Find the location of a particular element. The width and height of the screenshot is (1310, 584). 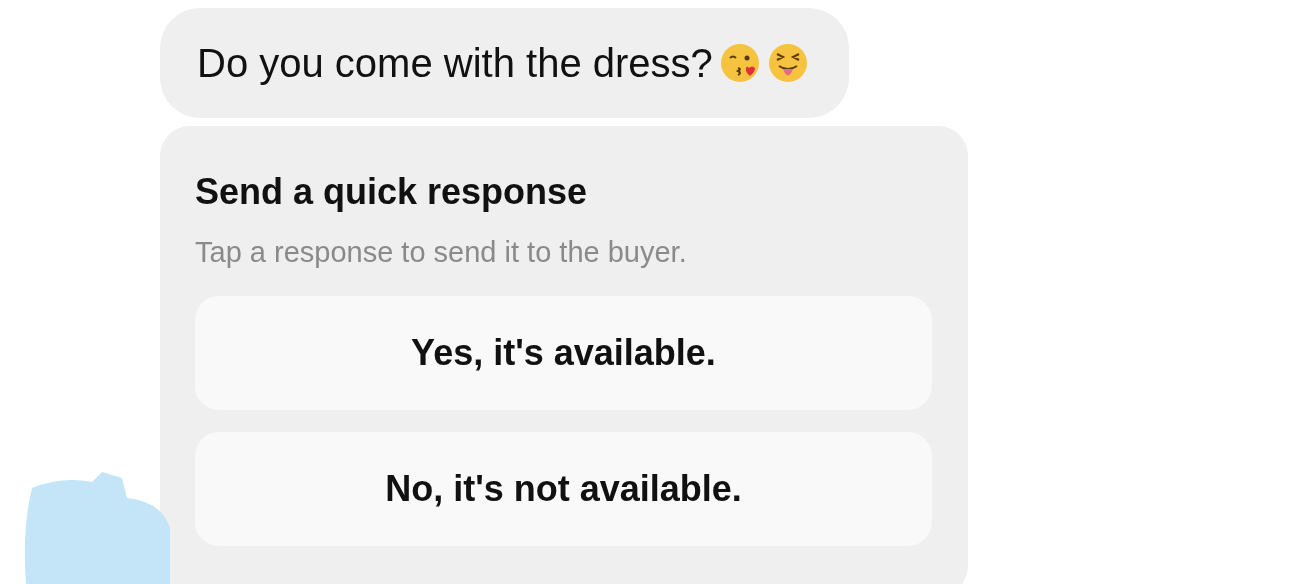

message-text: Do you come with the dress? is located at coordinates (455, 63).